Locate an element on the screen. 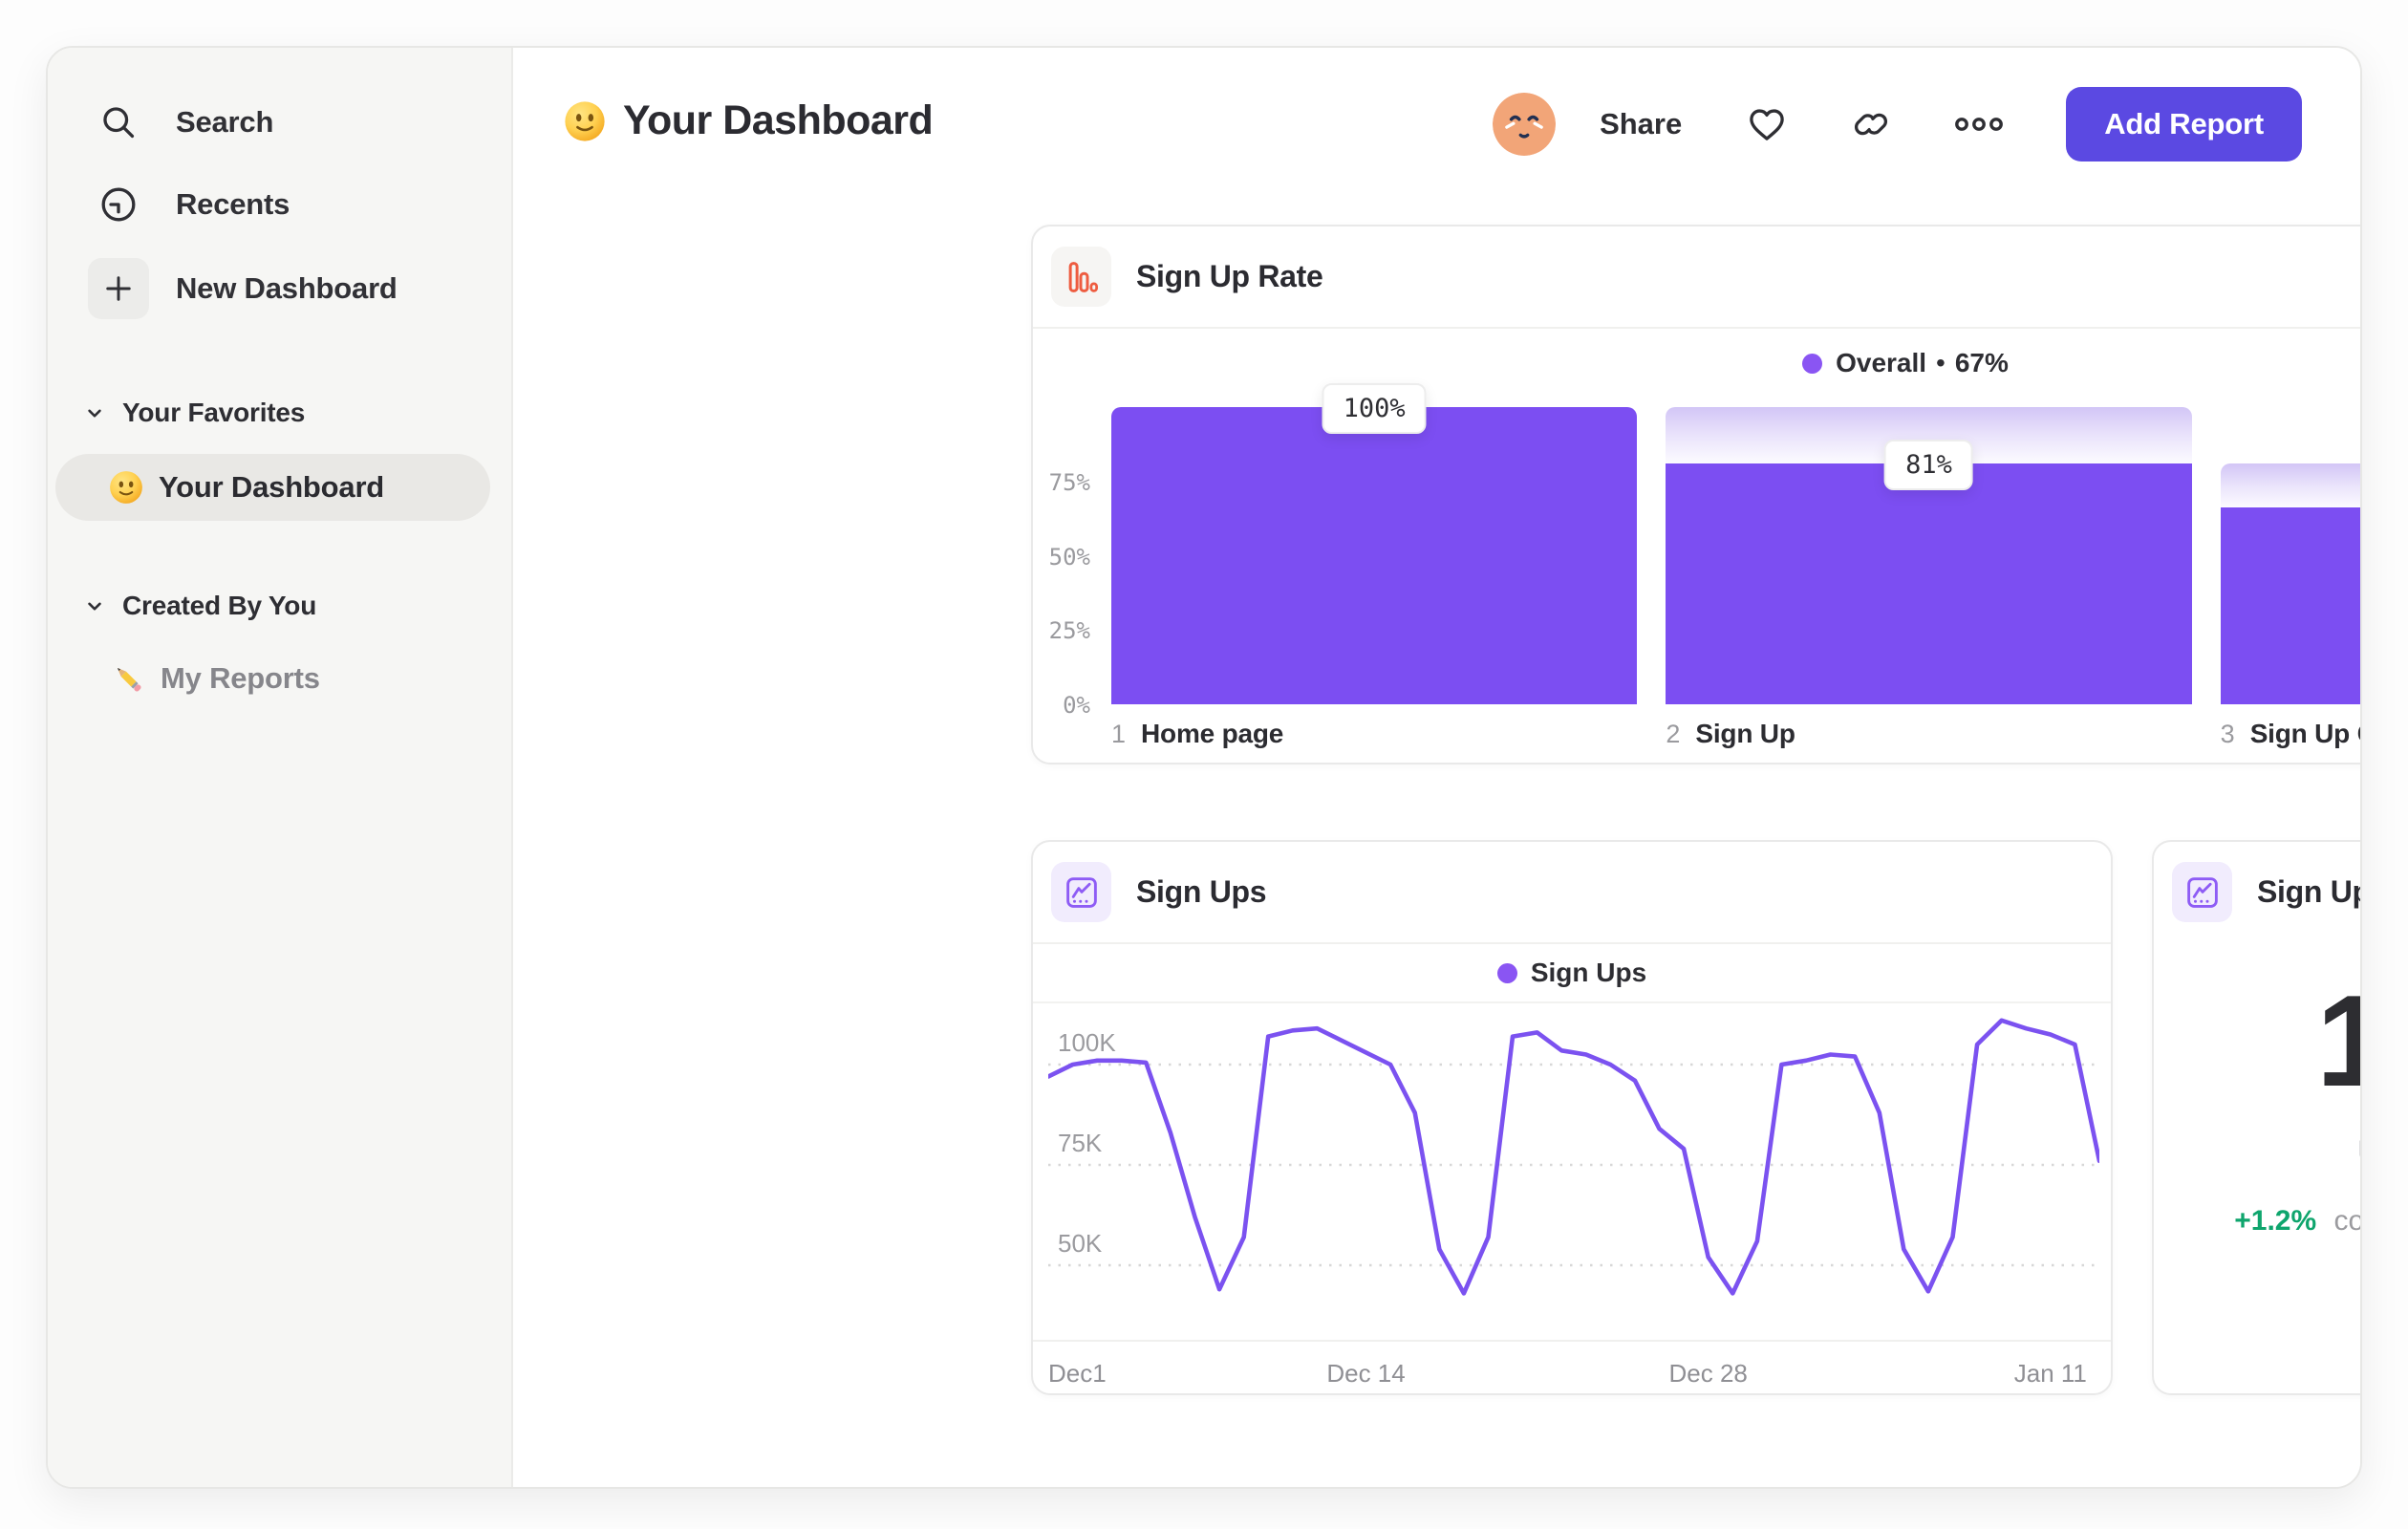 The image size is (2408, 1529). legend-label: Overall is located at coordinates (1882, 362).